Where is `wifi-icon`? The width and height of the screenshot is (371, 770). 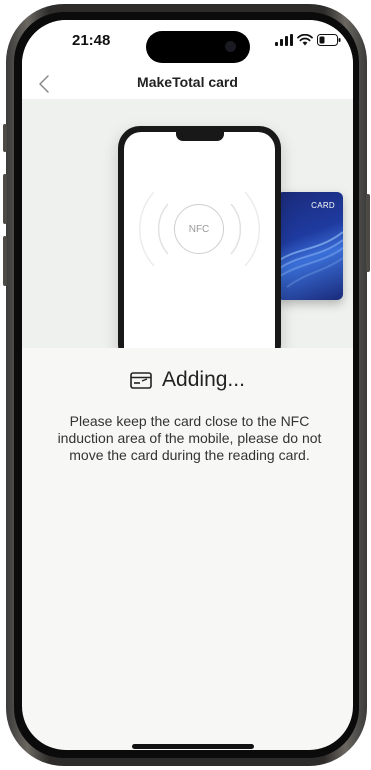
wifi-icon is located at coordinates (305, 40).